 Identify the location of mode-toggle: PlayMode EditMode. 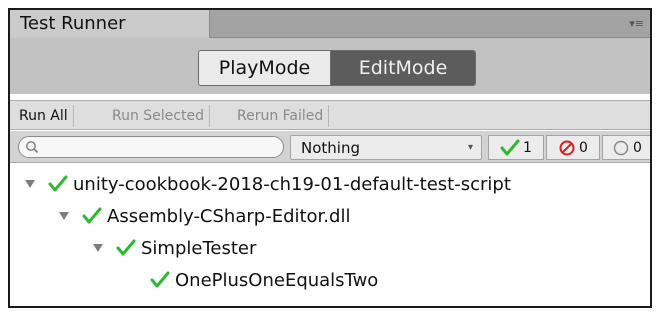
(337, 68).